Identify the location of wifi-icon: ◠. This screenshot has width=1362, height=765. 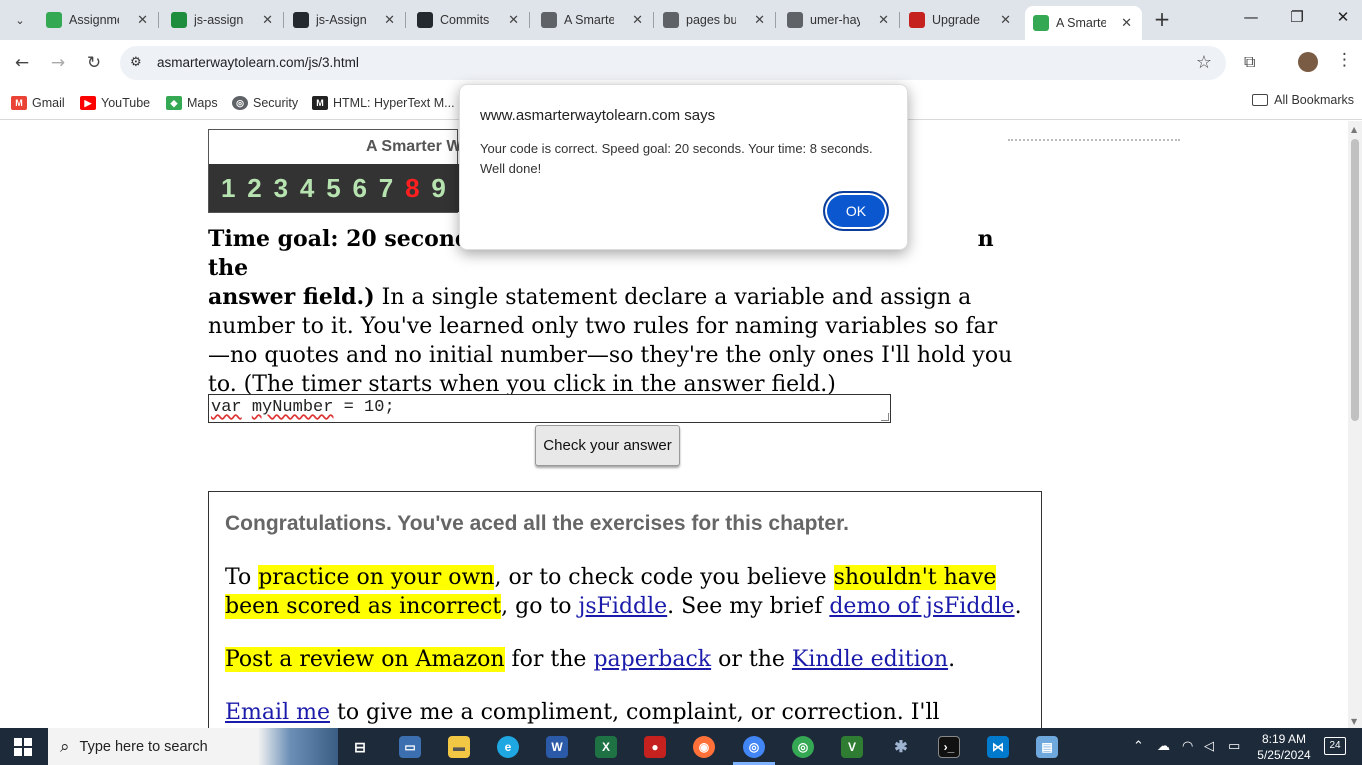
(1187, 746).